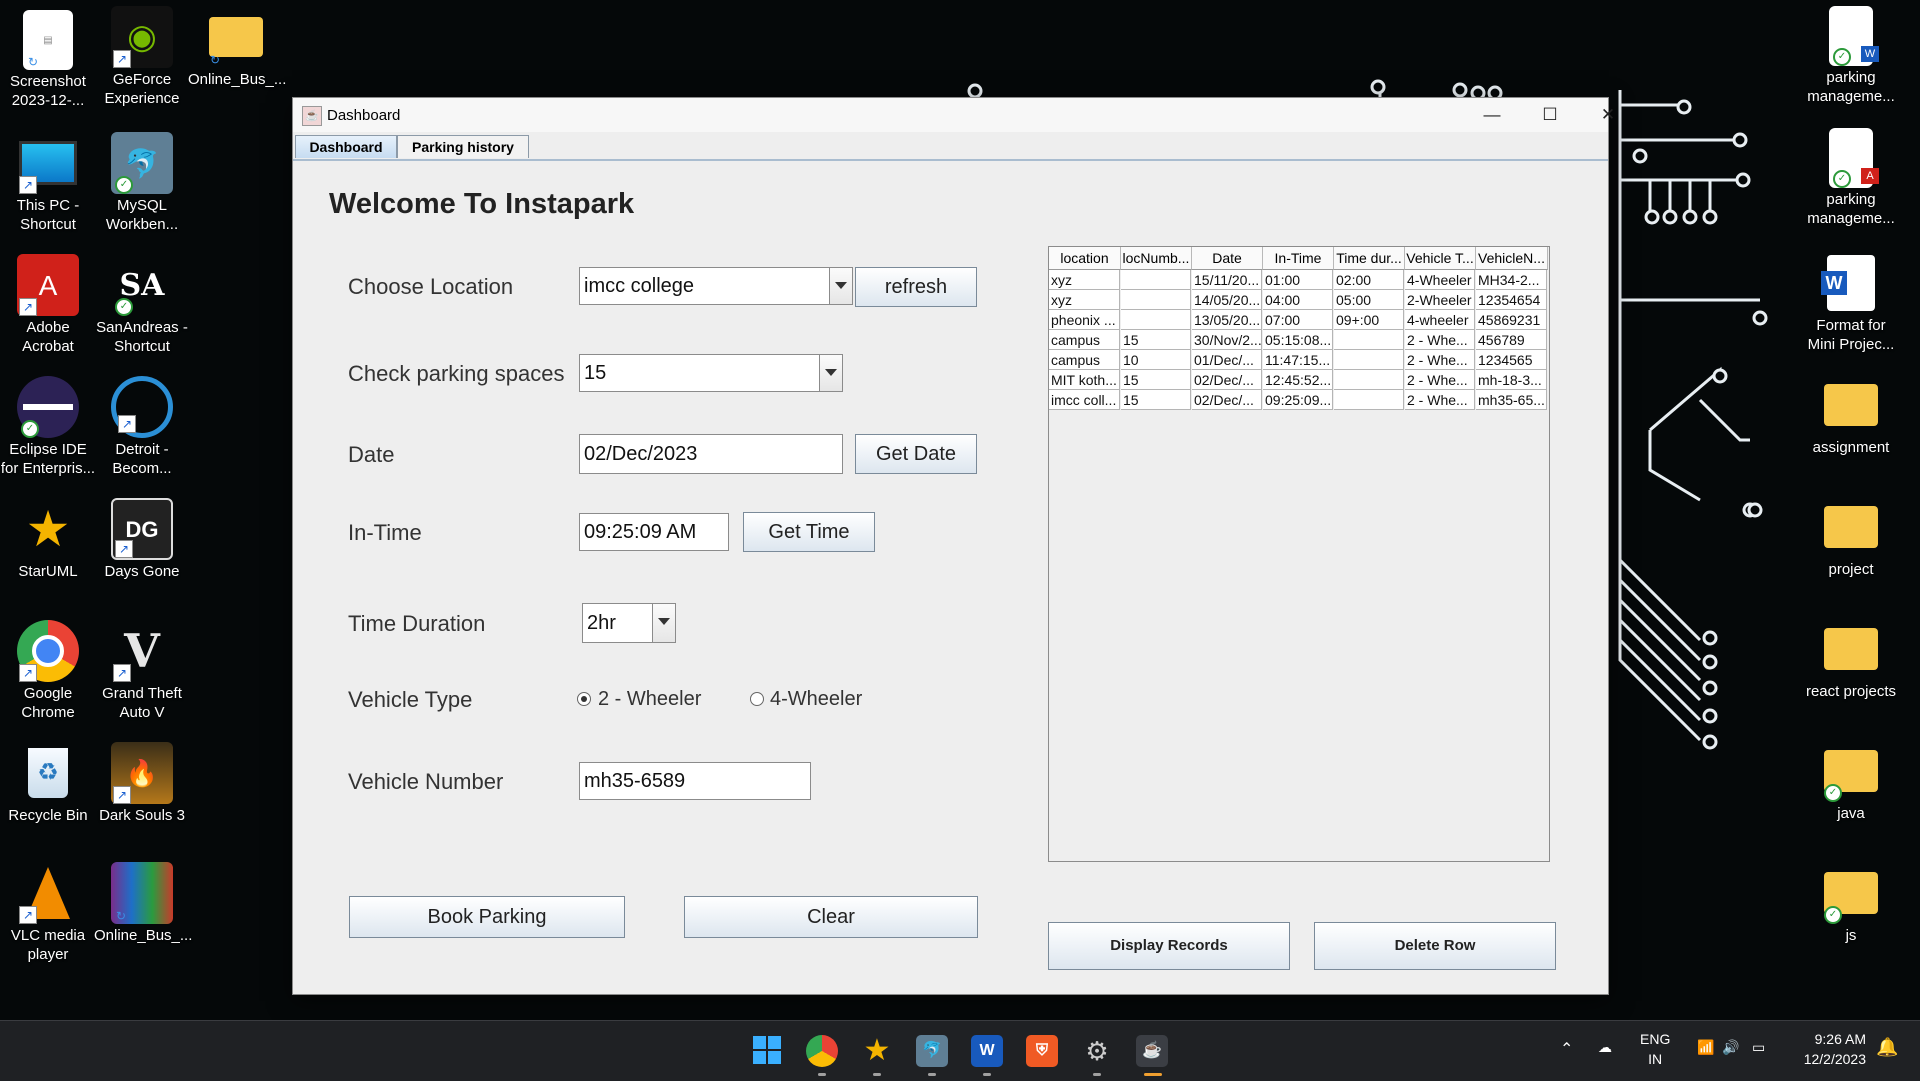 Image resolution: width=1920 pixels, height=1081 pixels. Describe the element at coordinates (1042, 1051) in the screenshot. I see `brave-icon: ⛨` at that location.